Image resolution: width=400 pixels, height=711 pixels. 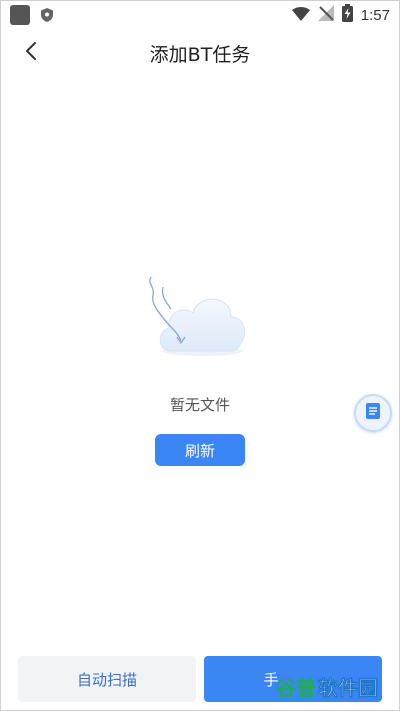 What do you see at coordinates (107, 679) in the screenshot?
I see `auto-scan-button: 自动扫描` at bounding box center [107, 679].